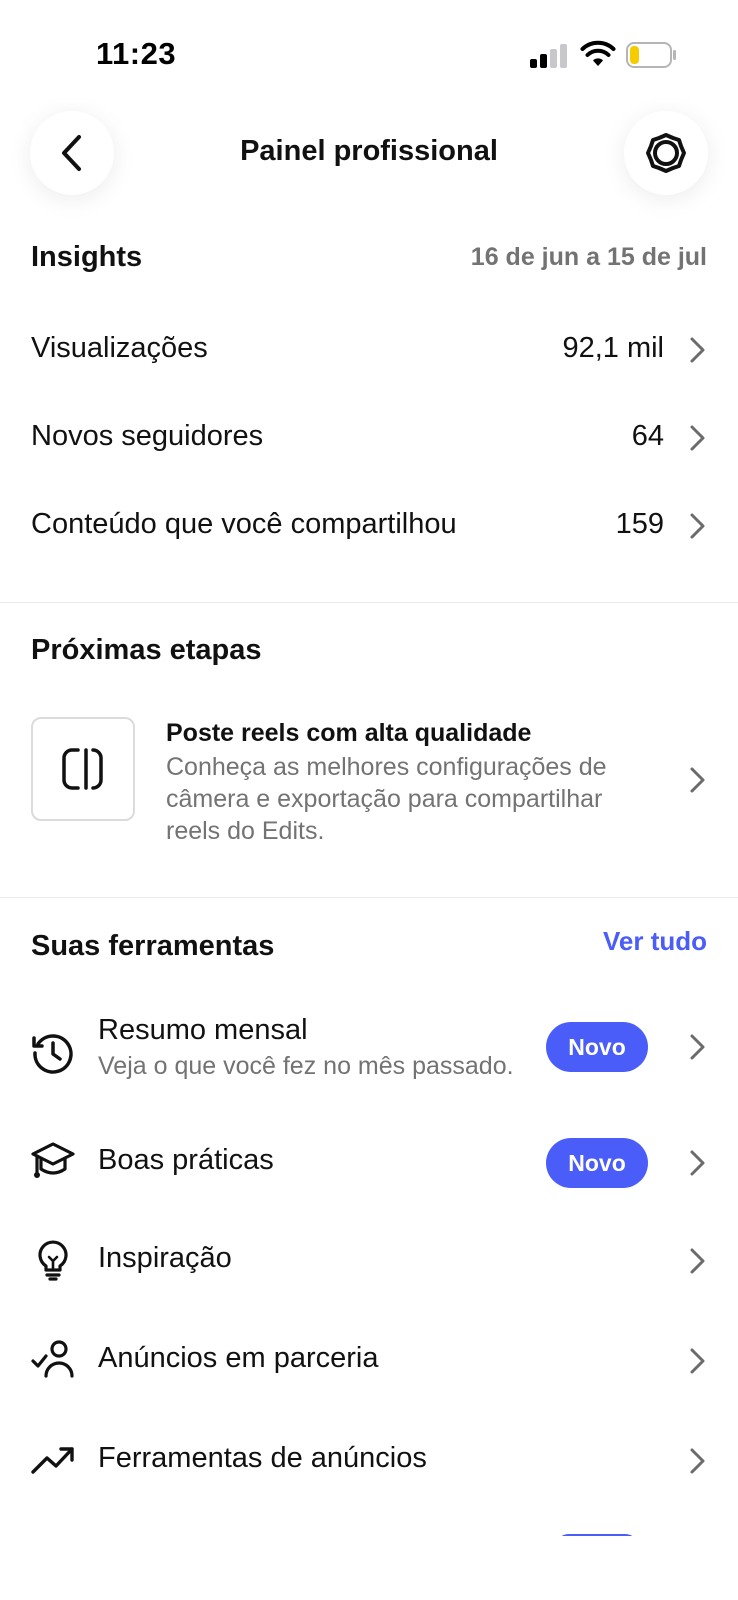 The width and height of the screenshot is (738, 1600). Describe the element at coordinates (613, 348) in the screenshot. I see `insight-value: 92,1 mil` at that location.